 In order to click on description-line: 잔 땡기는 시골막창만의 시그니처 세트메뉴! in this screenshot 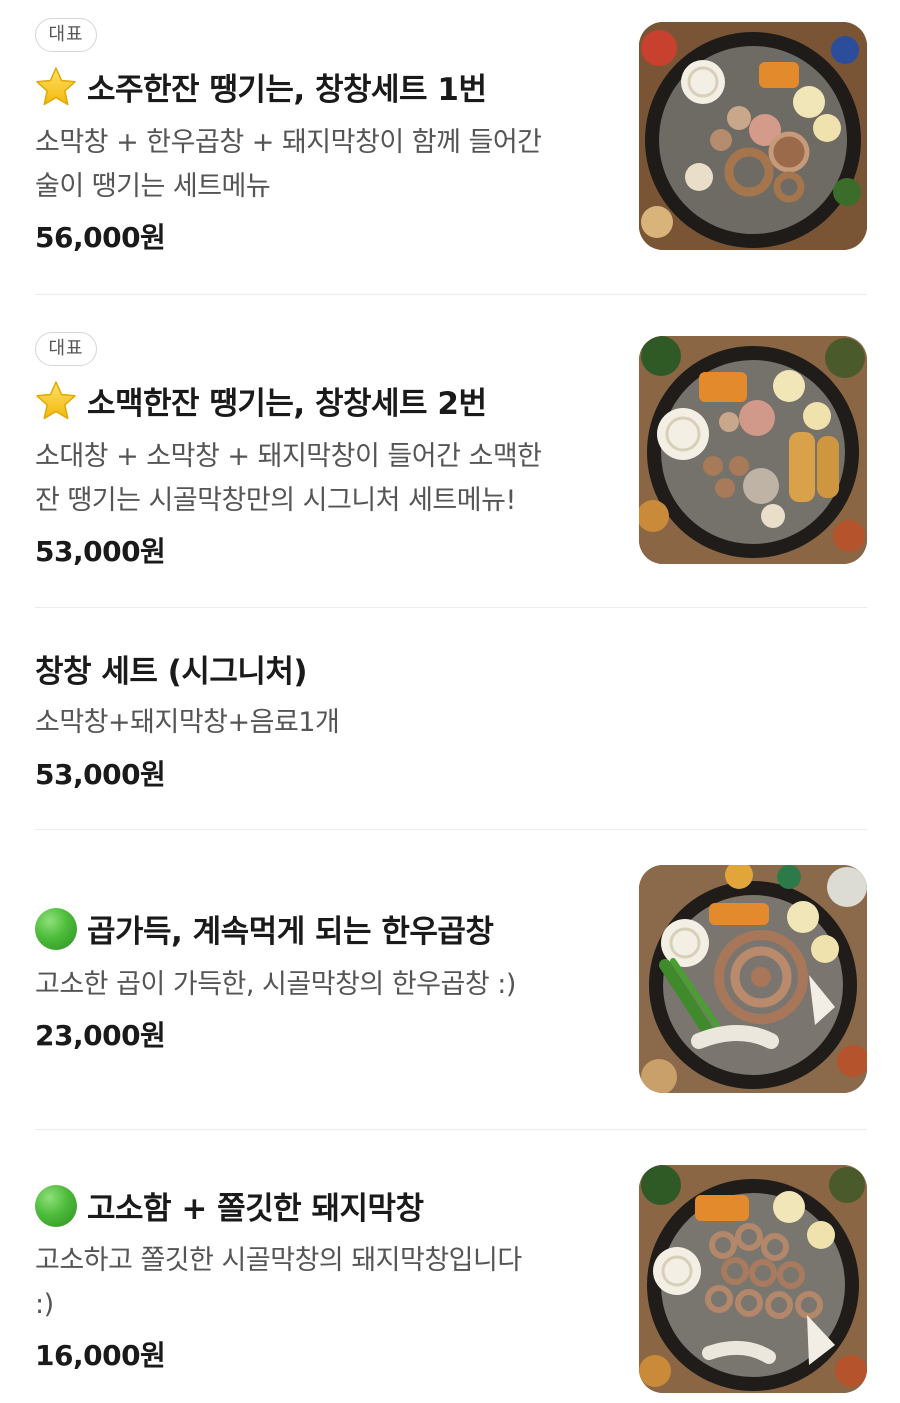, I will do `click(275, 500)`.